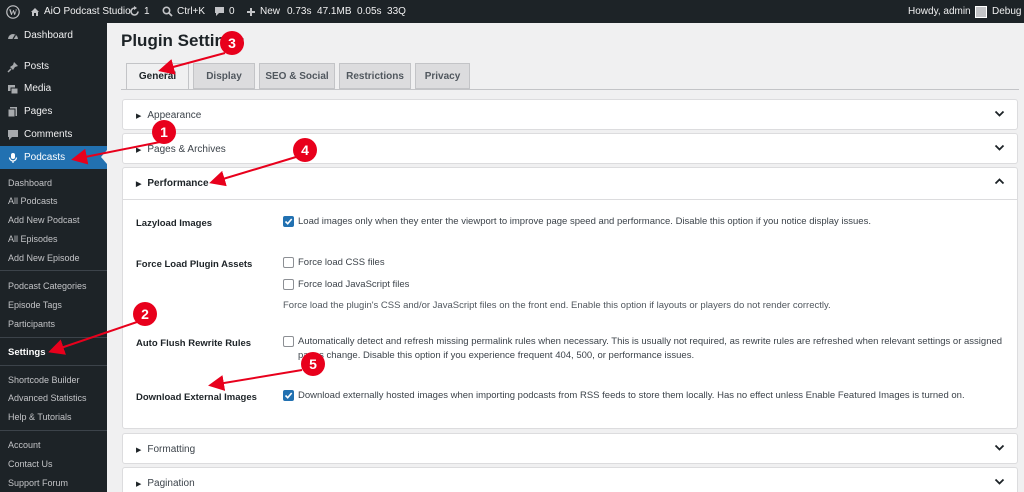 The image size is (1024, 492). Describe the element at coordinates (134, 11) in the screenshot. I see `refresh-icon` at that location.